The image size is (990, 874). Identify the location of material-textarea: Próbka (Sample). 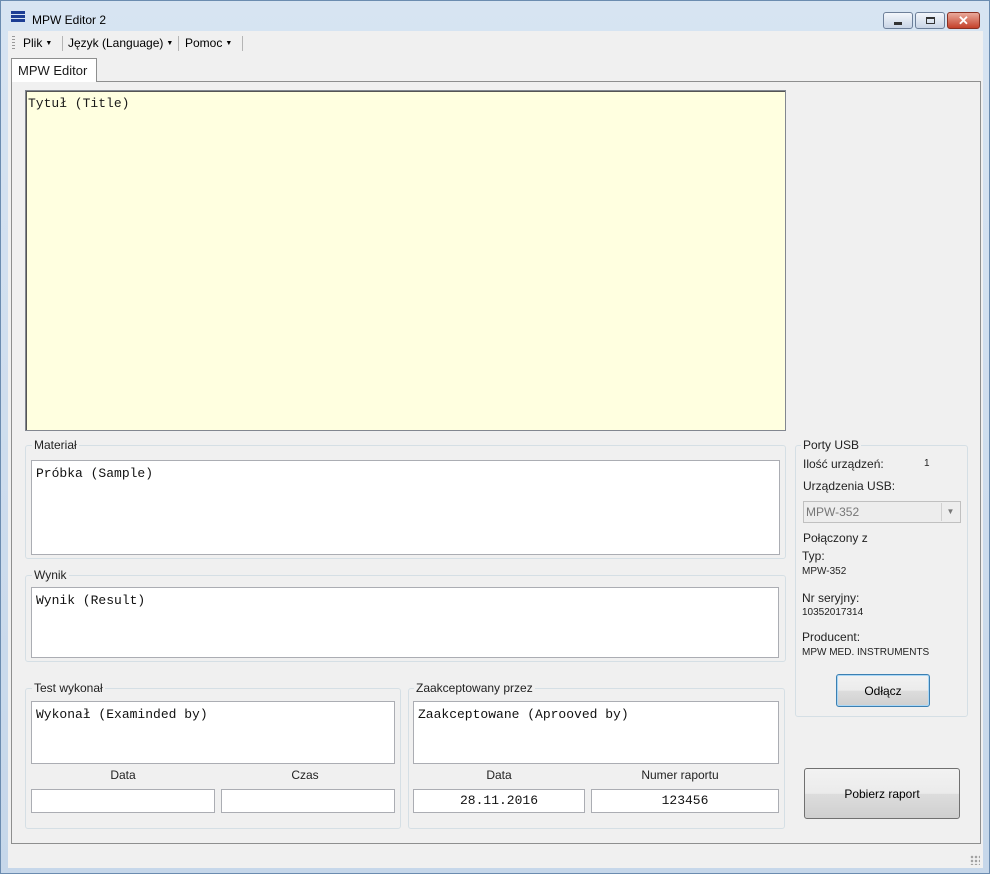
(405, 507).